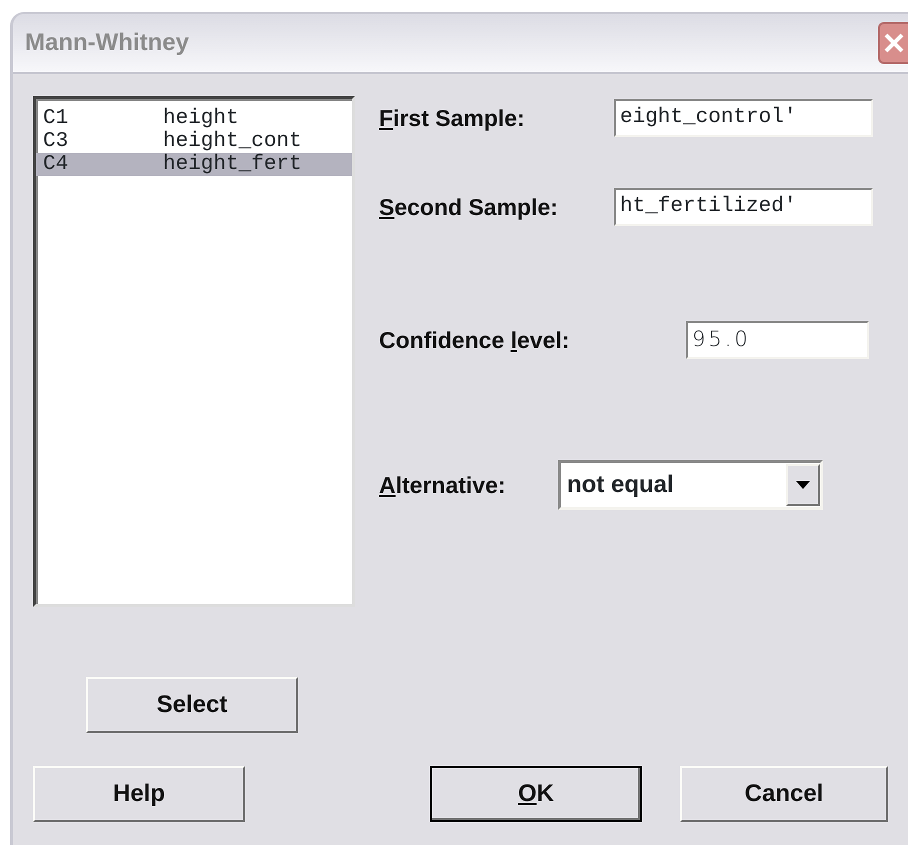 This screenshot has width=908, height=845. Describe the element at coordinates (620, 485) in the screenshot. I see `dropdown-value: not equal` at that location.